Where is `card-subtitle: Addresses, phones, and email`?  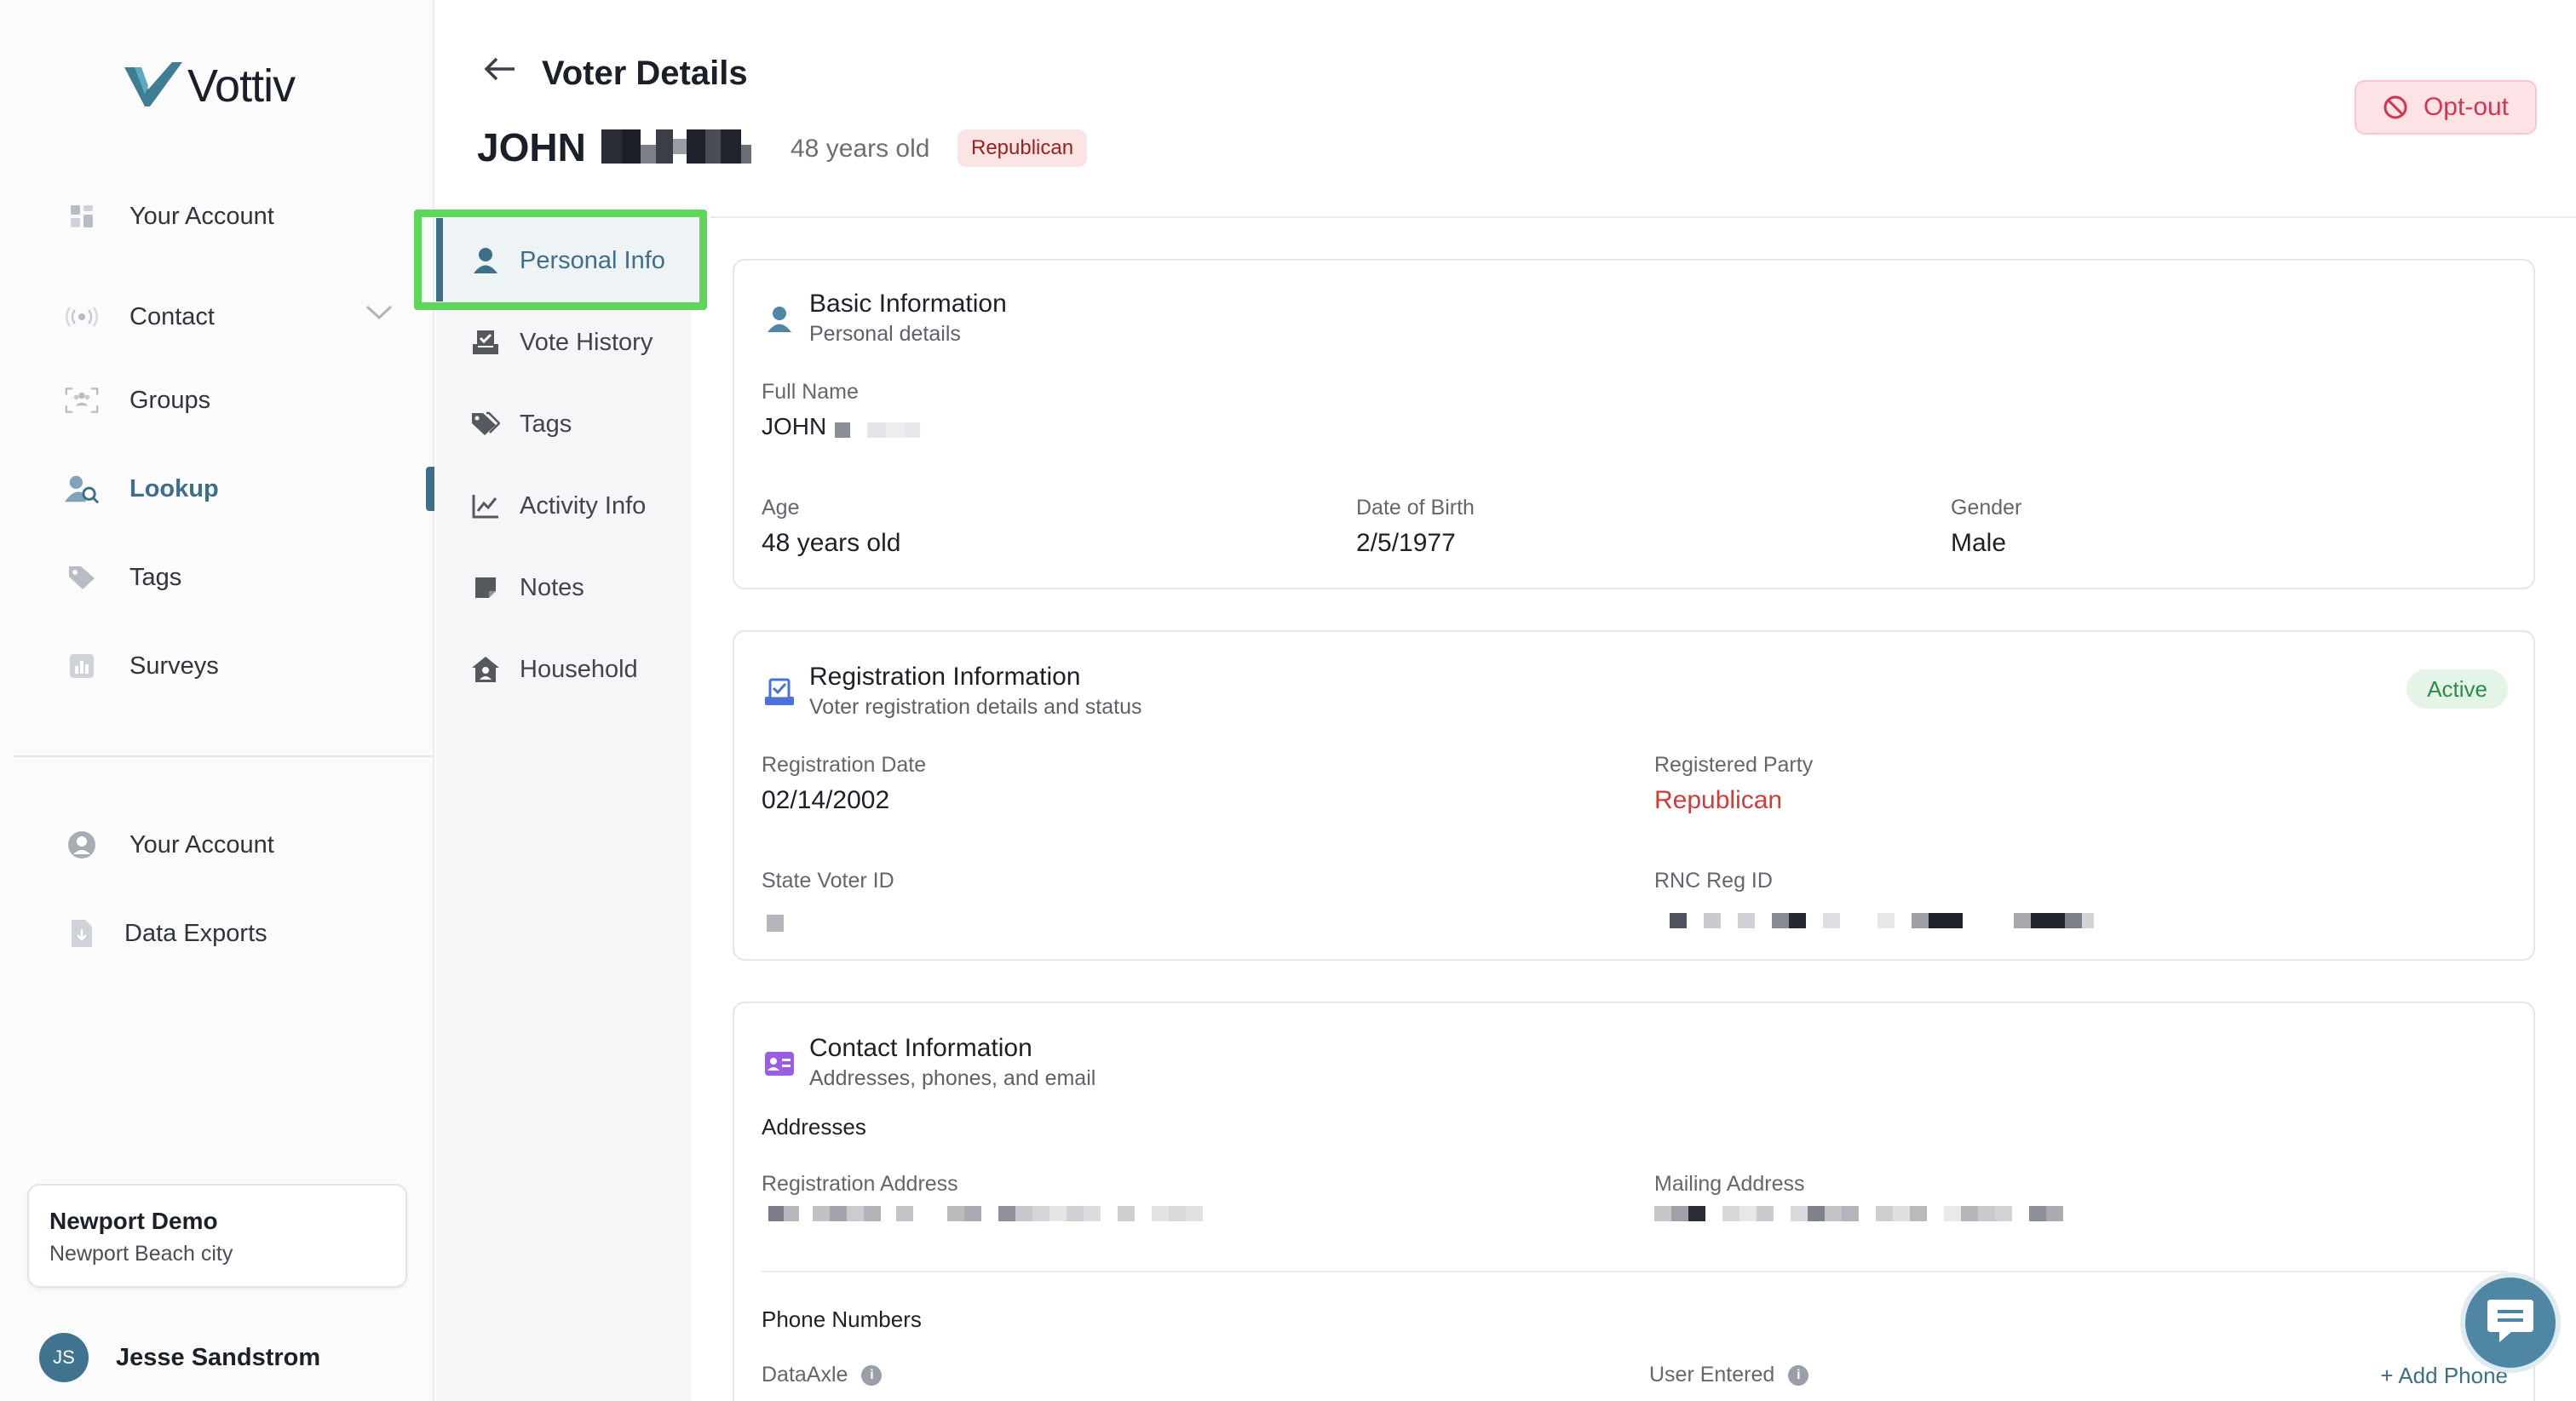
card-subtitle: Addresses, phones, and email is located at coordinates (952, 1078).